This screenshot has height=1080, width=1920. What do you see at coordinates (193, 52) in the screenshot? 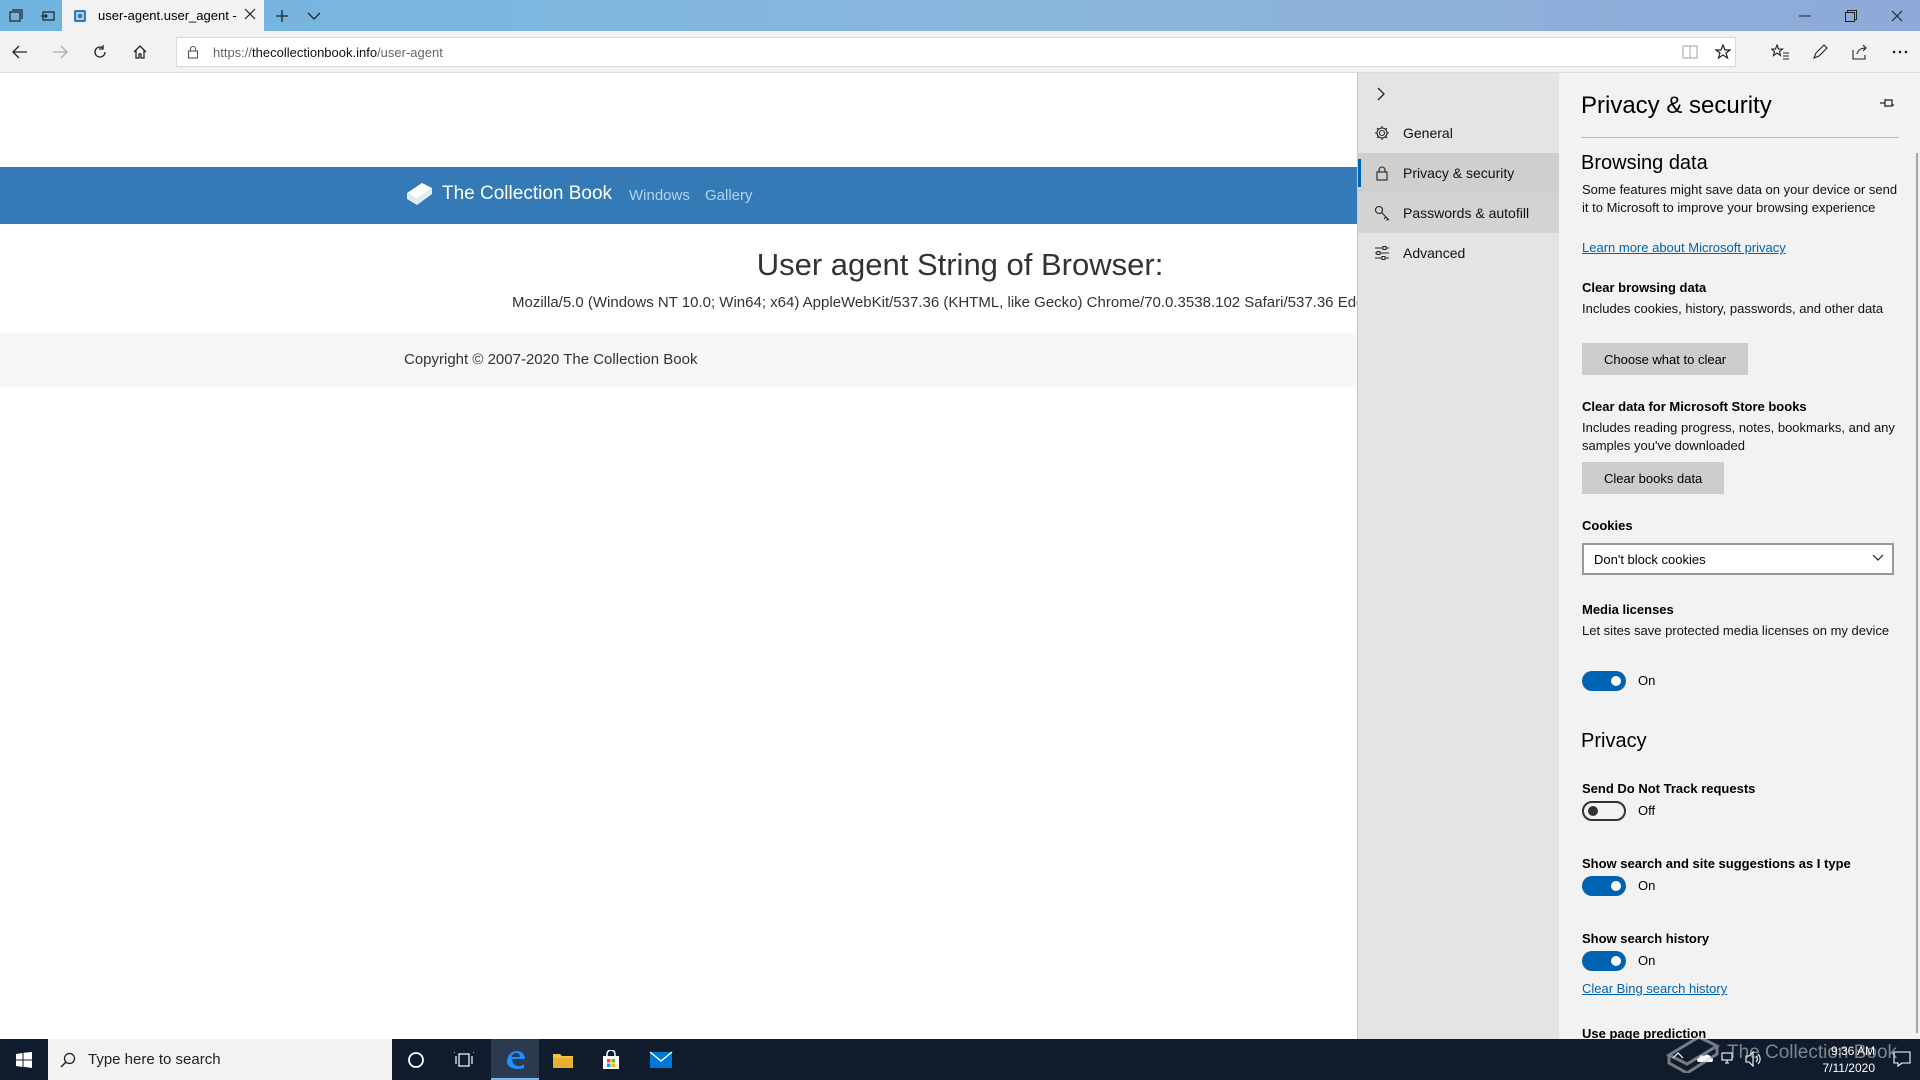
I see `lock-icon` at bounding box center [193, 52].